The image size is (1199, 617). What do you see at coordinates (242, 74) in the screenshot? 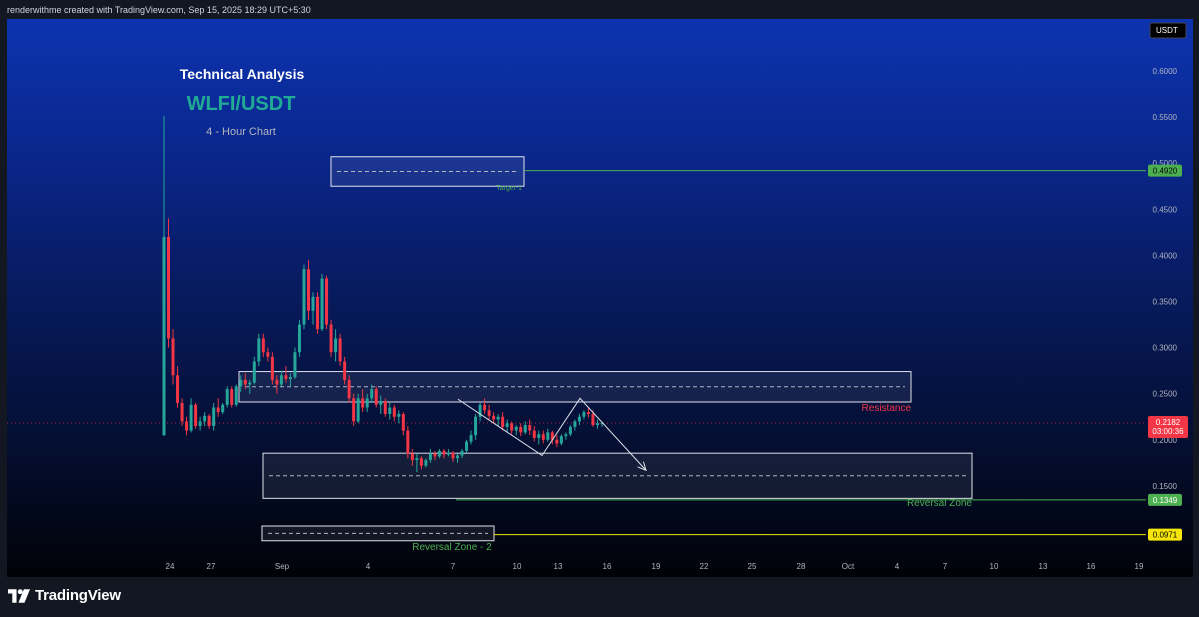
I see `chart-title: Technical Analysis` at bounding box center [242, 74].